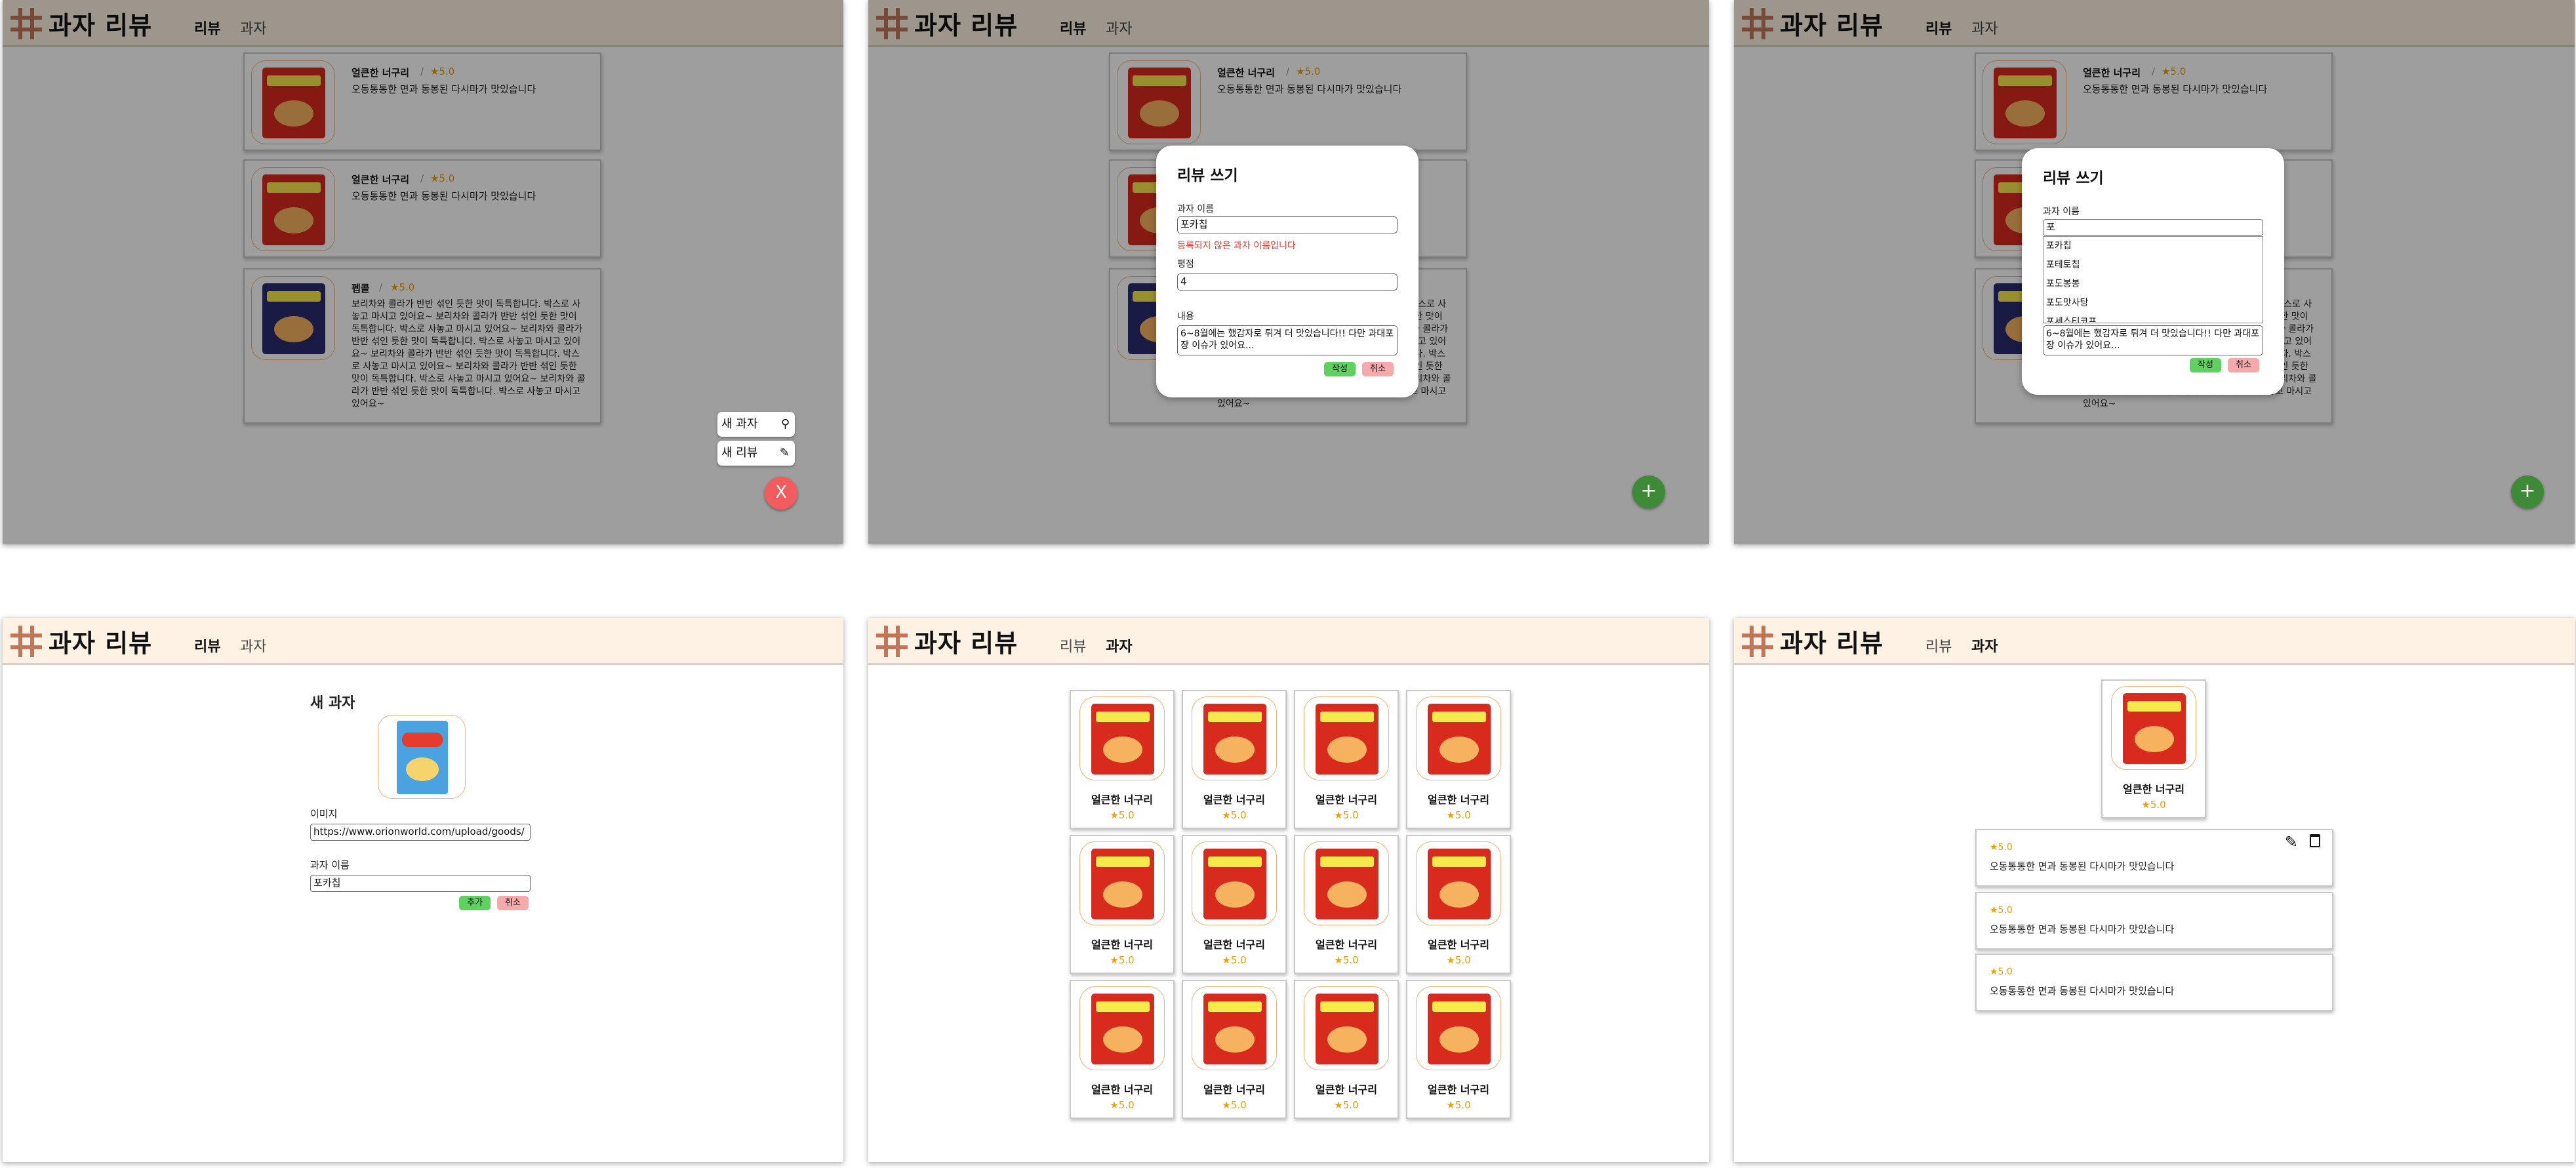 The image size is (2576, 1168). Describe the element at coordinates (475, 903) in the screenshot. I see `add-button: 추가` at that location.